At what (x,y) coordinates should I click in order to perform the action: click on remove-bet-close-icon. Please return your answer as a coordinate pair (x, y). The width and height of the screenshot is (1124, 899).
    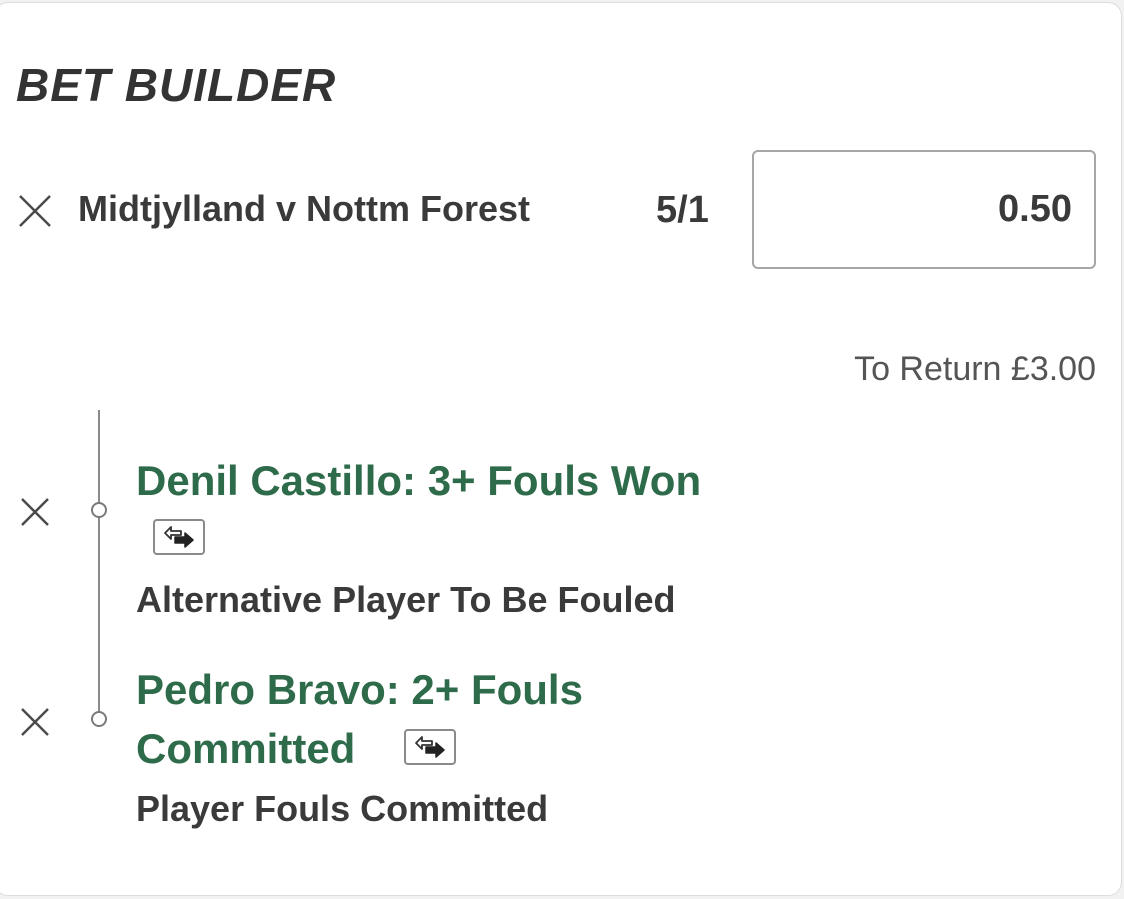
    Looking at the image, I should click on (35, 211).